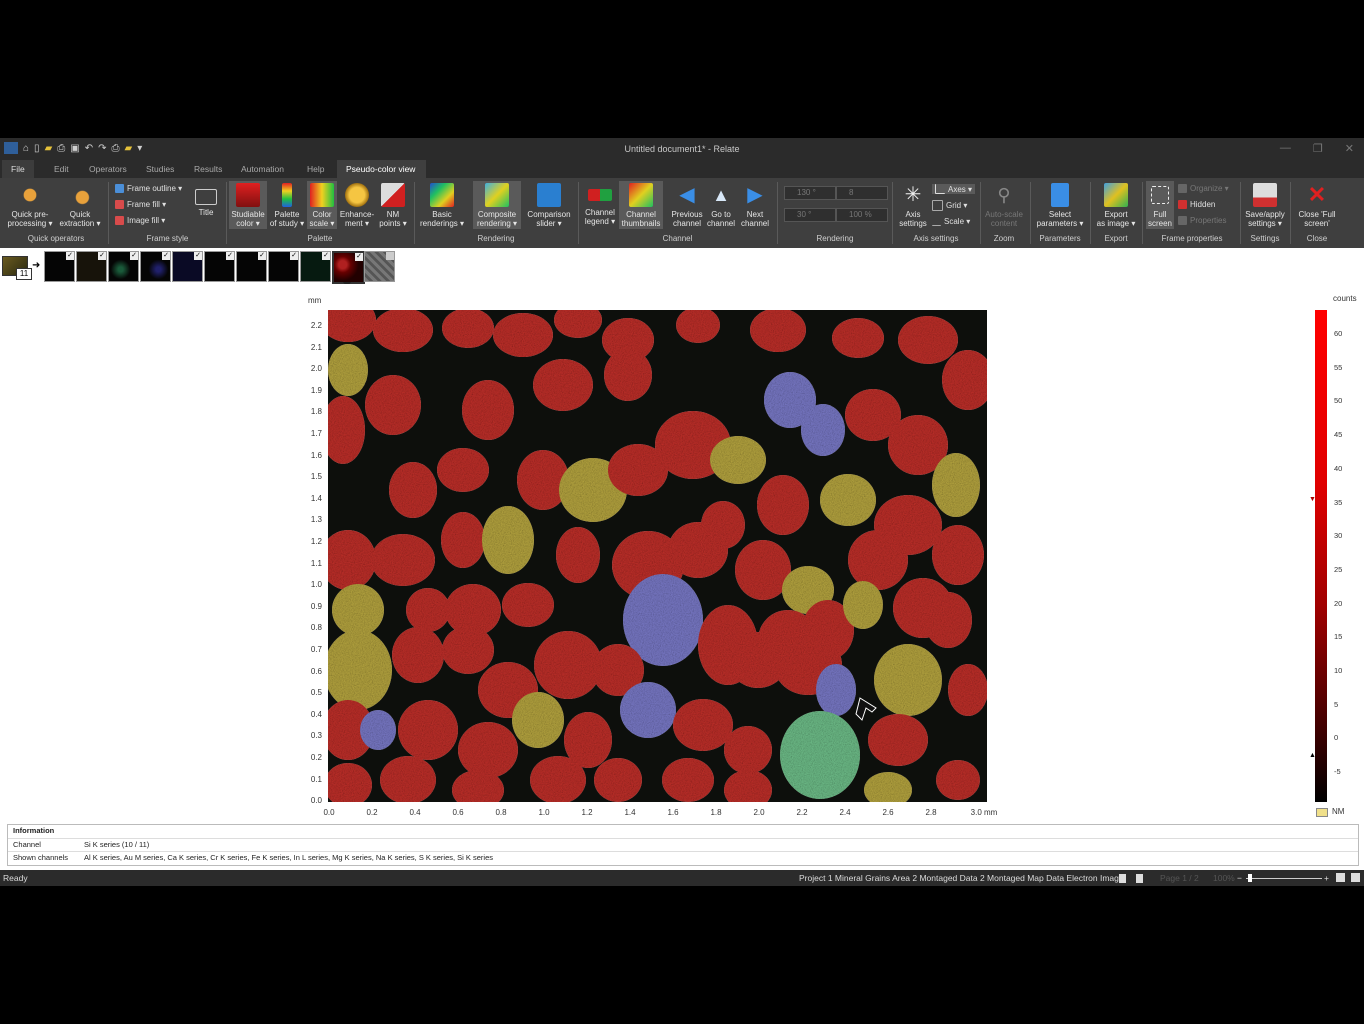 This screenshot has width=1364, height=1024. Describe the element at coordinates (357, 204) in the screenshot. I see `enhancement-button: Enhance- ment ▾` at that location.